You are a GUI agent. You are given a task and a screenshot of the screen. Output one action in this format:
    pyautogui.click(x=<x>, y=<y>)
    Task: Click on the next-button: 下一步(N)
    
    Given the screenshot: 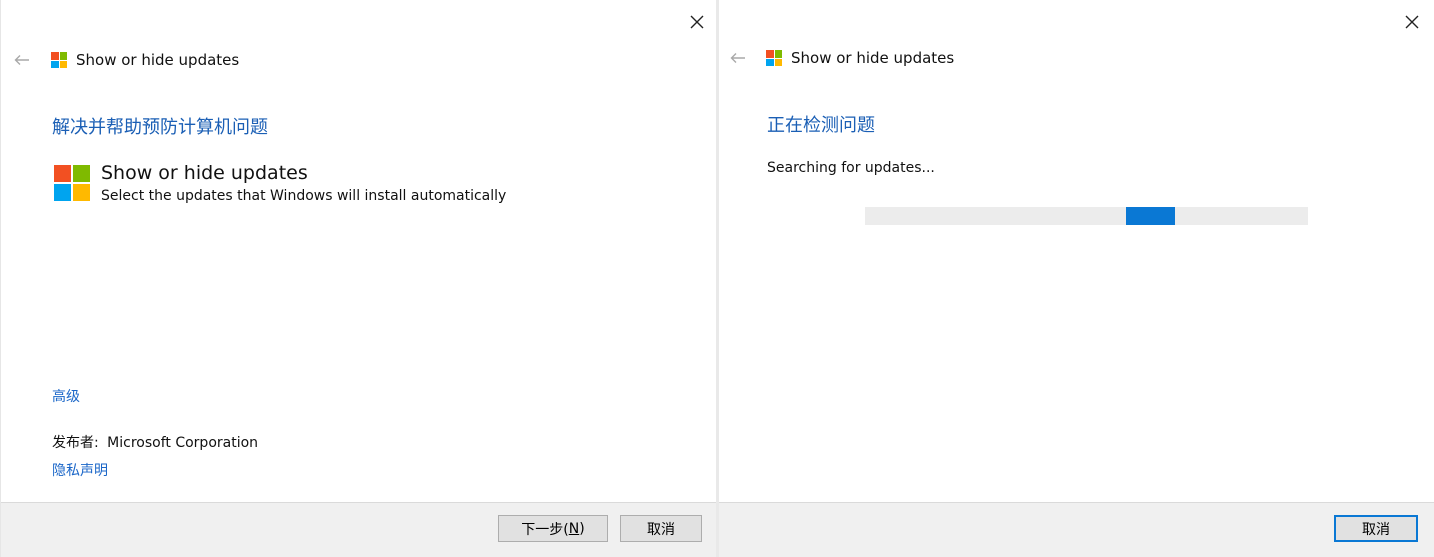 What is the action you would take?
    pyautogui.click(x=553, y=528)
    